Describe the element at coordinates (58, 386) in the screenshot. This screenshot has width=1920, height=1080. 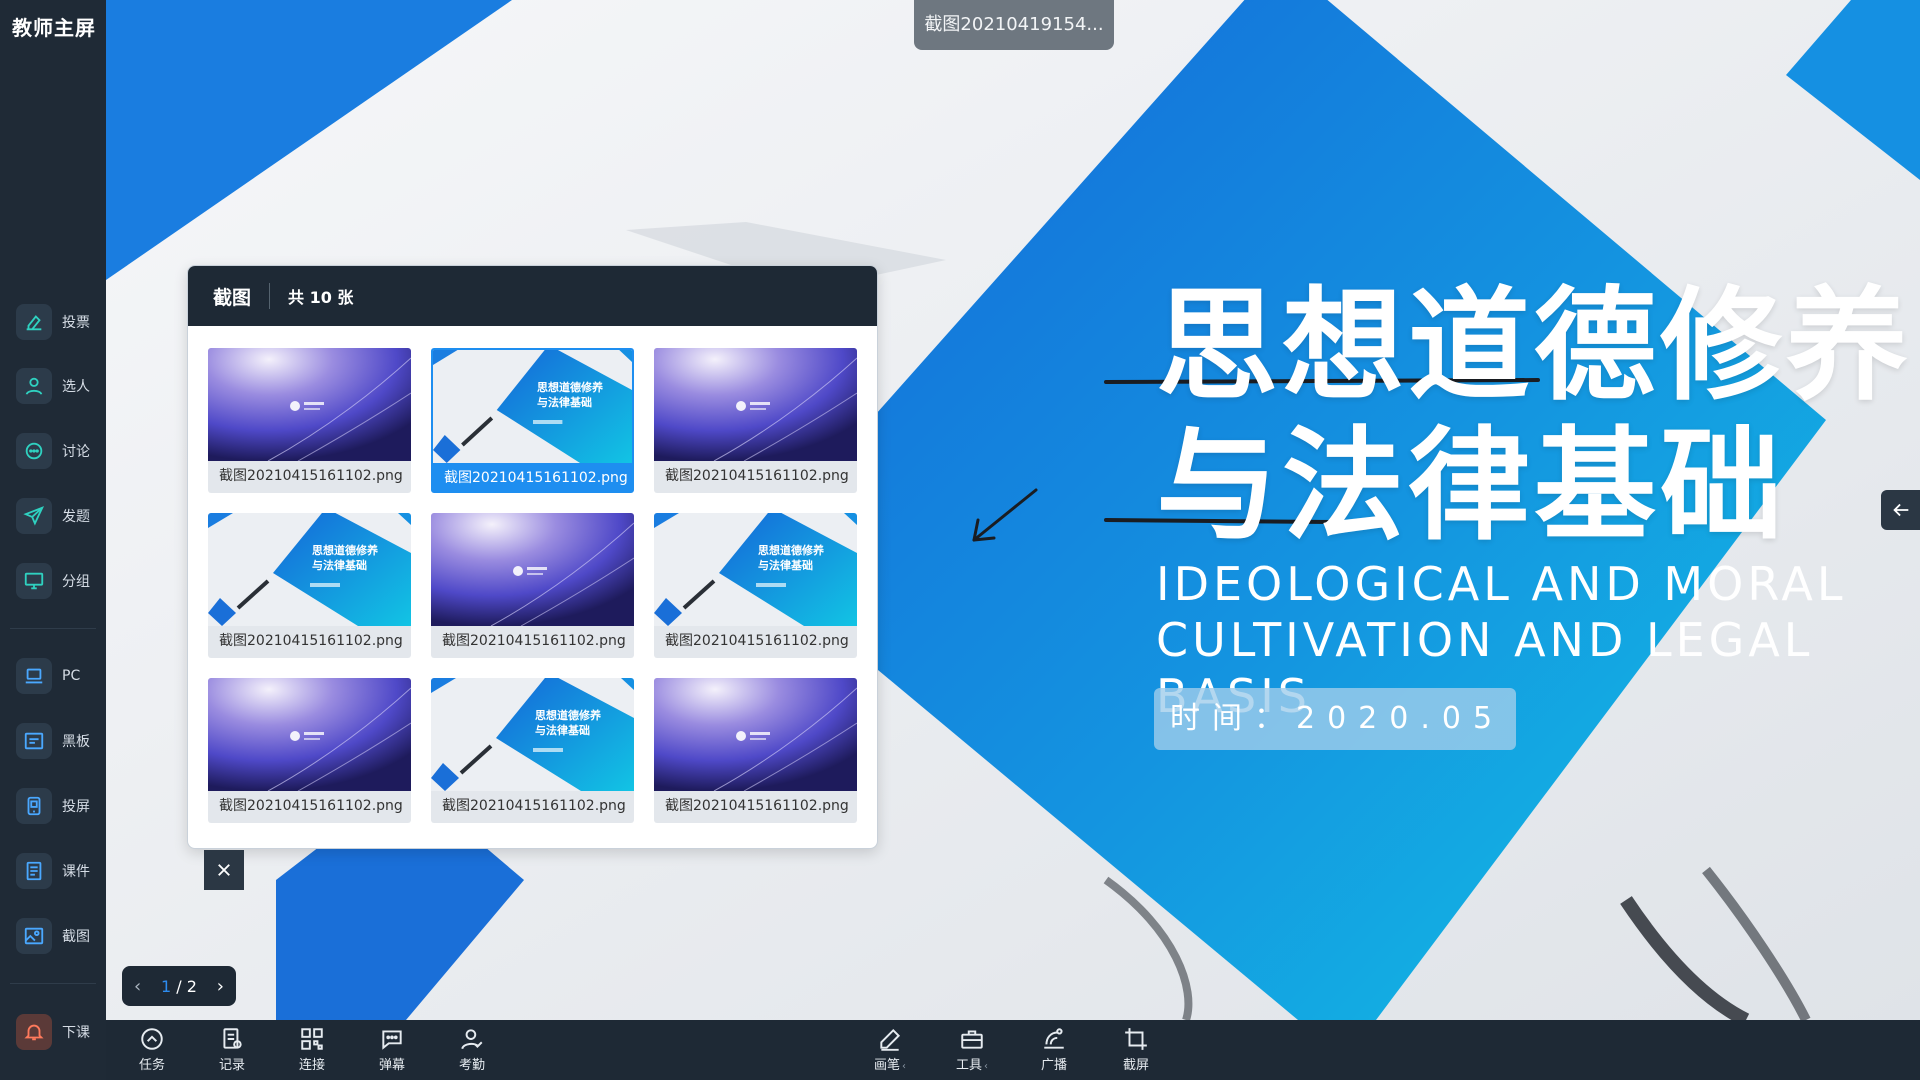
I see `sidebar-item-pick: 选人` at that location.